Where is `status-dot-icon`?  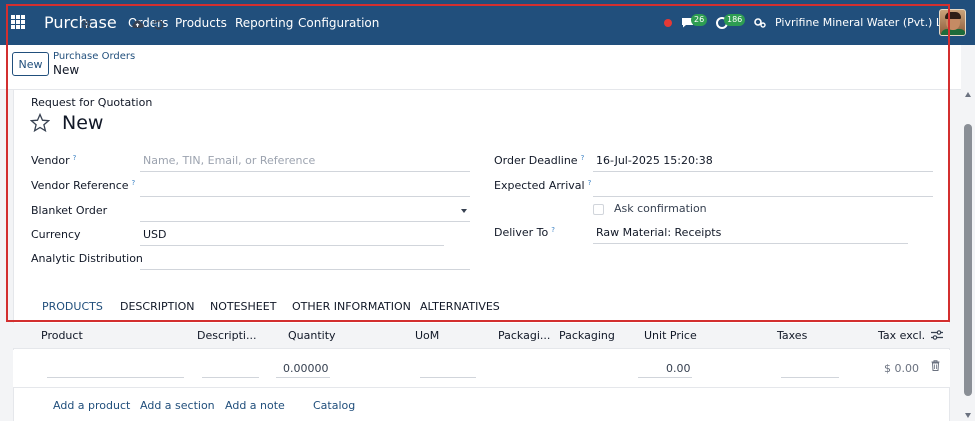 status-dot-icon is located at coordinates (668, 23).